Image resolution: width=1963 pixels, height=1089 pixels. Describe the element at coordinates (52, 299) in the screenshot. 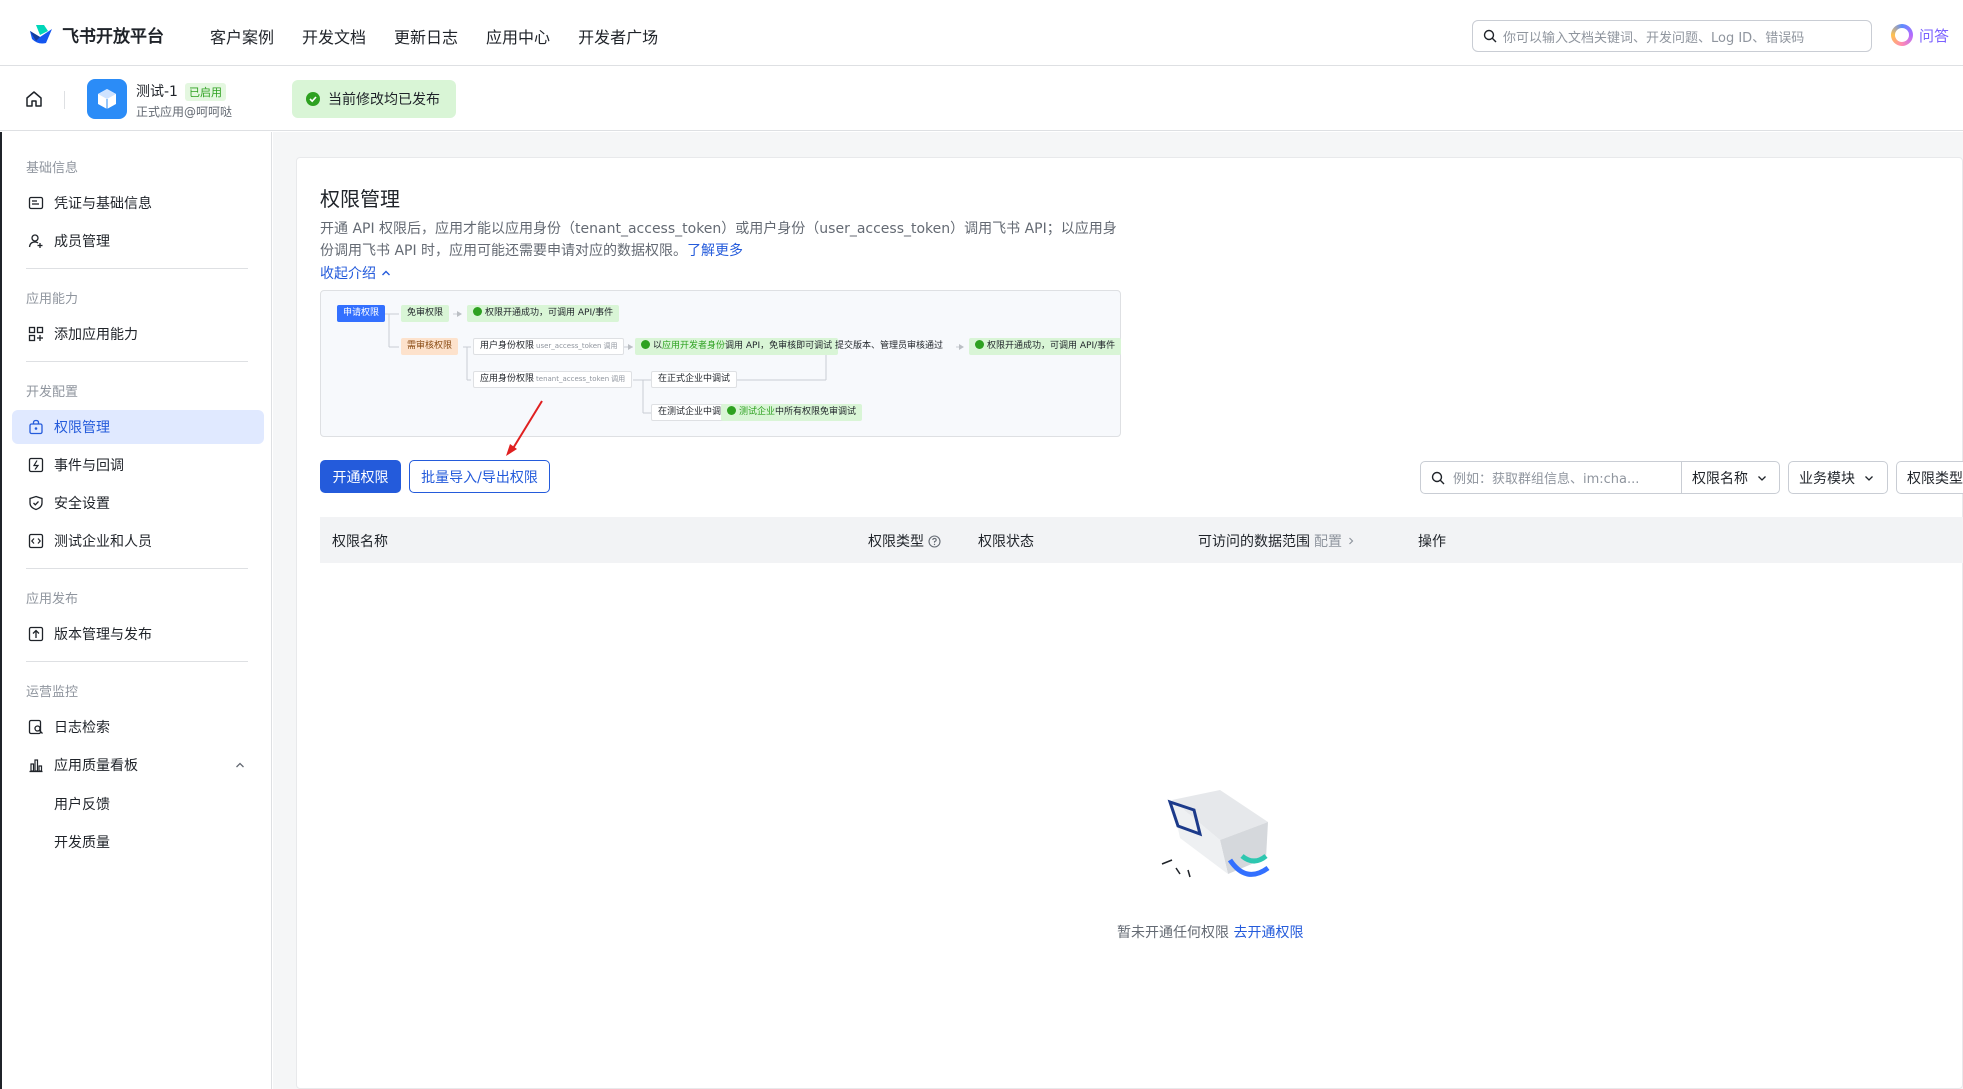

I see `sidebar-group-capability: 应用能力` at that location.